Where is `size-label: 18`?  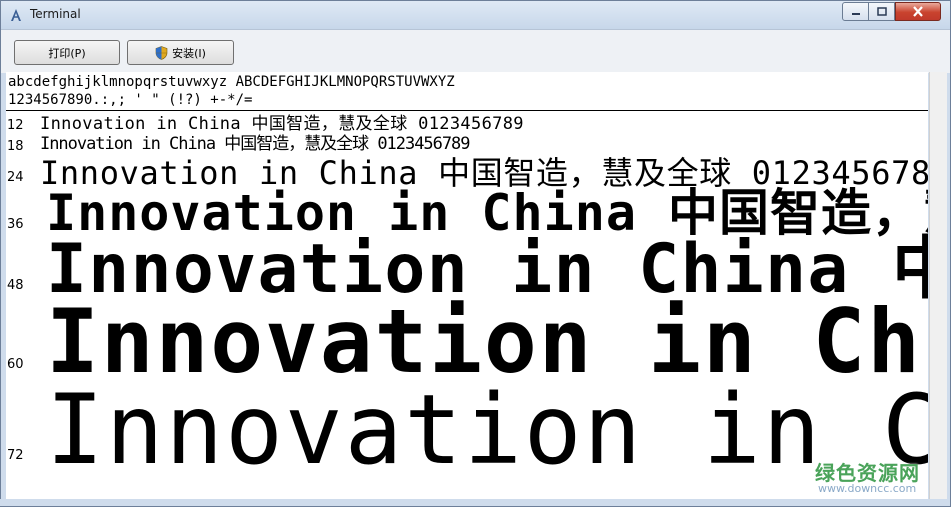
size-label: 18 is located at coordinates (15, 146).